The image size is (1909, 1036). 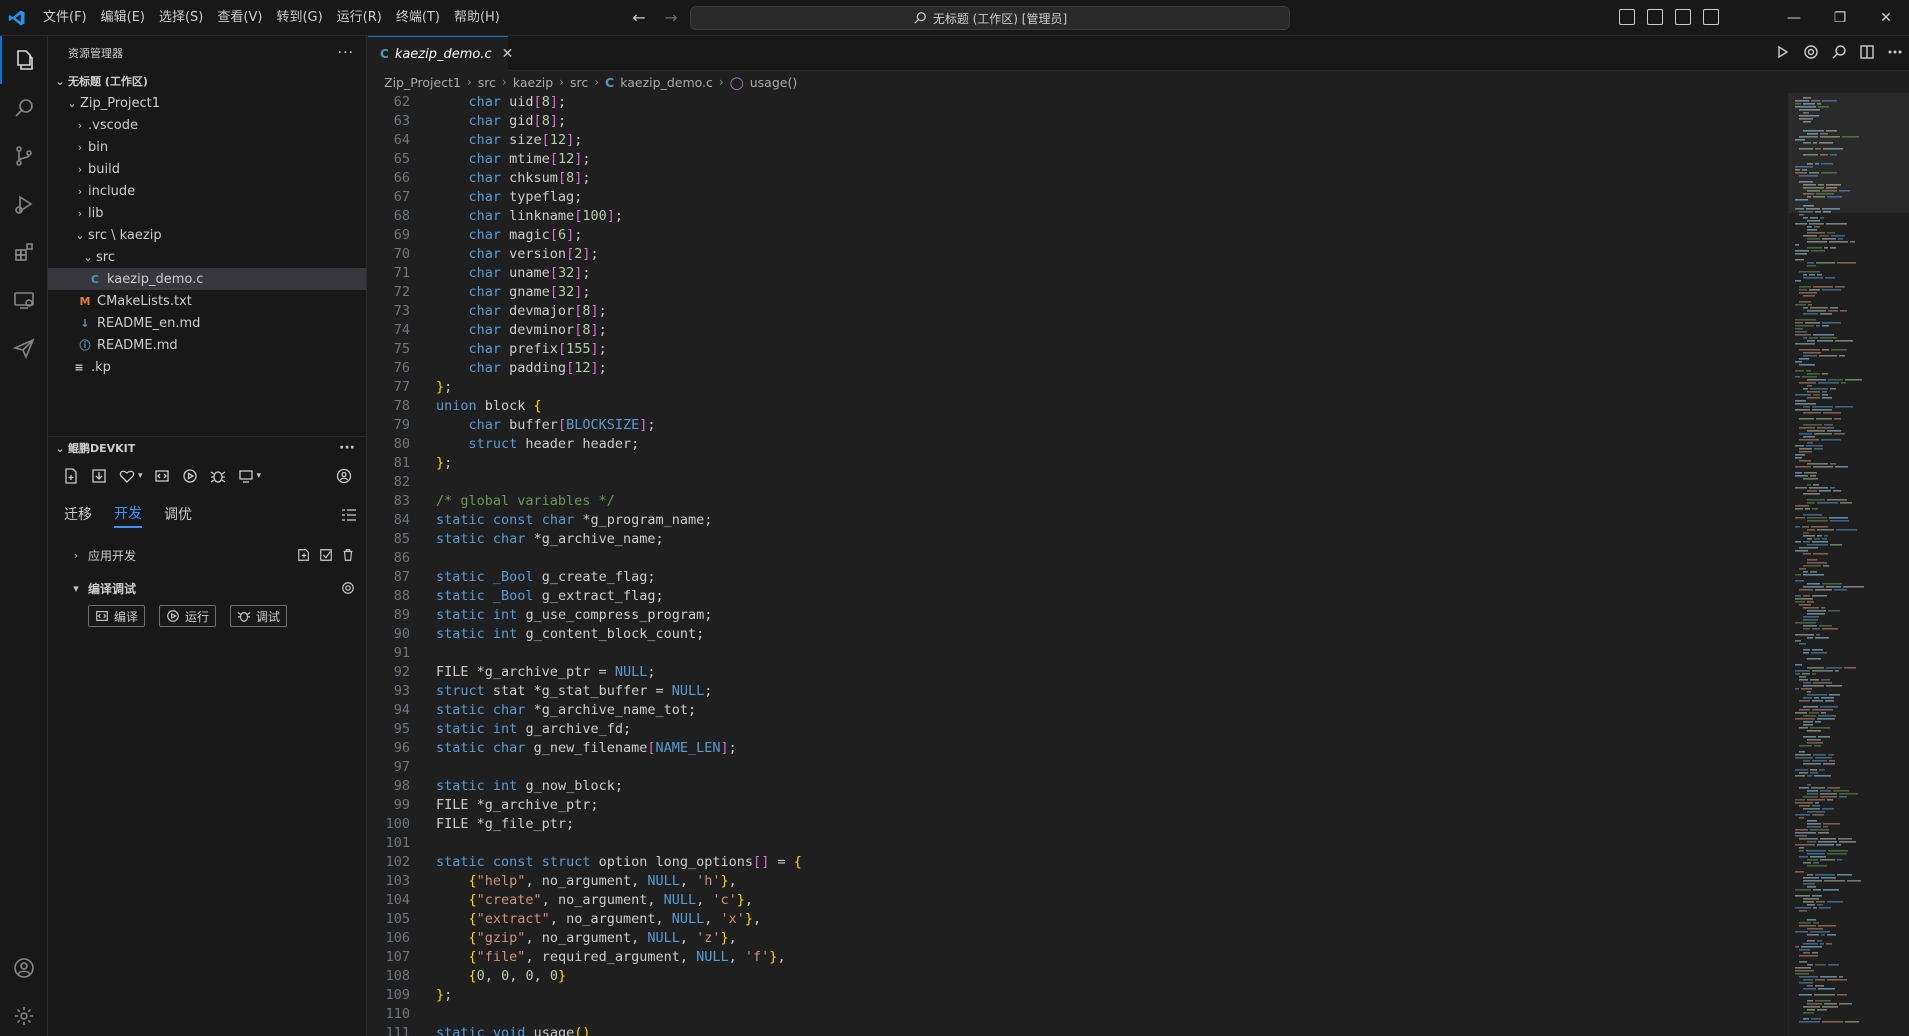 I want to click on more-actions-icon, so click(x=1895, y=52).